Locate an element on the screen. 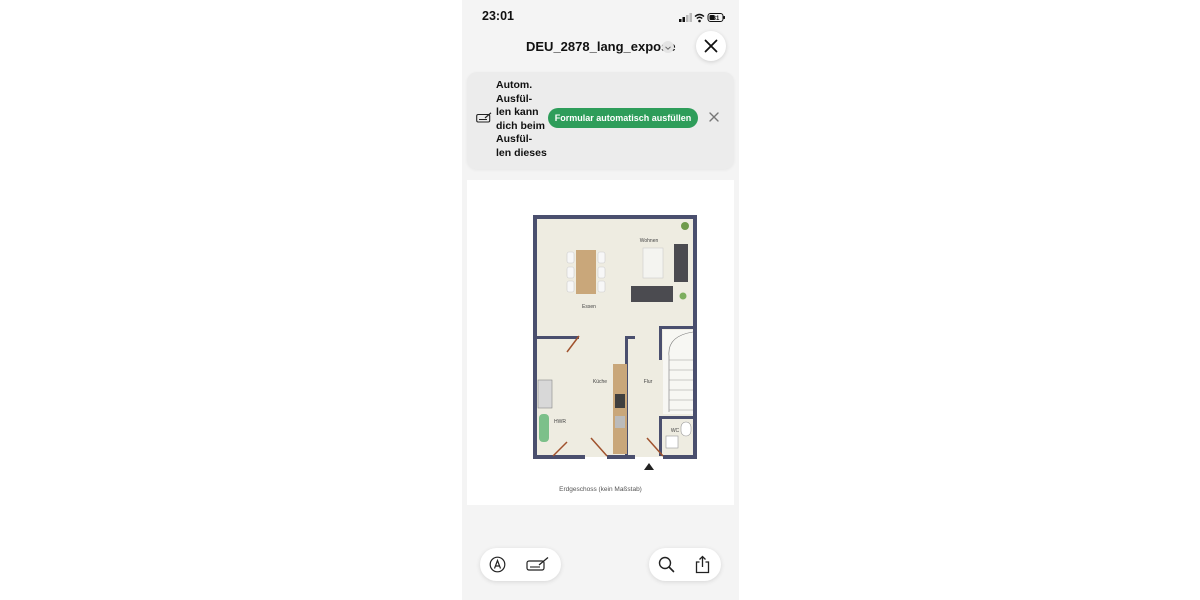  cellular-signal-icon is located at coordinates (685, 17).